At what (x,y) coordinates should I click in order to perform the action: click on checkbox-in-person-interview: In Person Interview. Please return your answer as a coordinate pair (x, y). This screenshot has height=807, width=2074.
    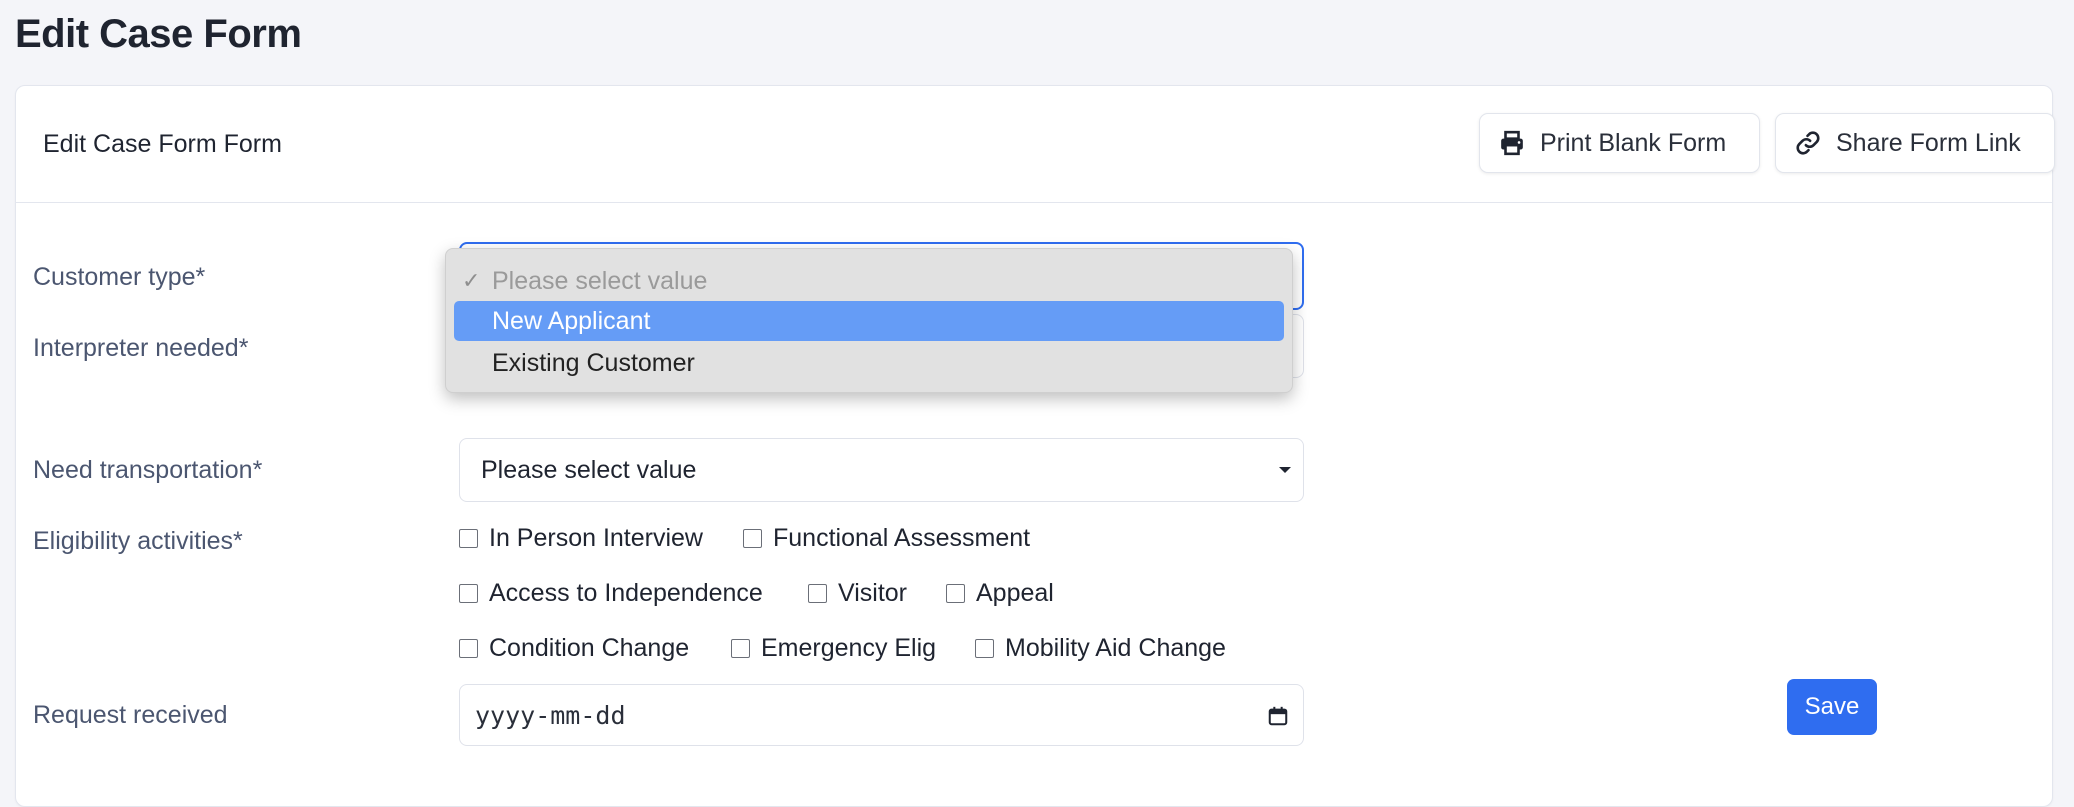
    Looking at the image, I should click on (581, 538).